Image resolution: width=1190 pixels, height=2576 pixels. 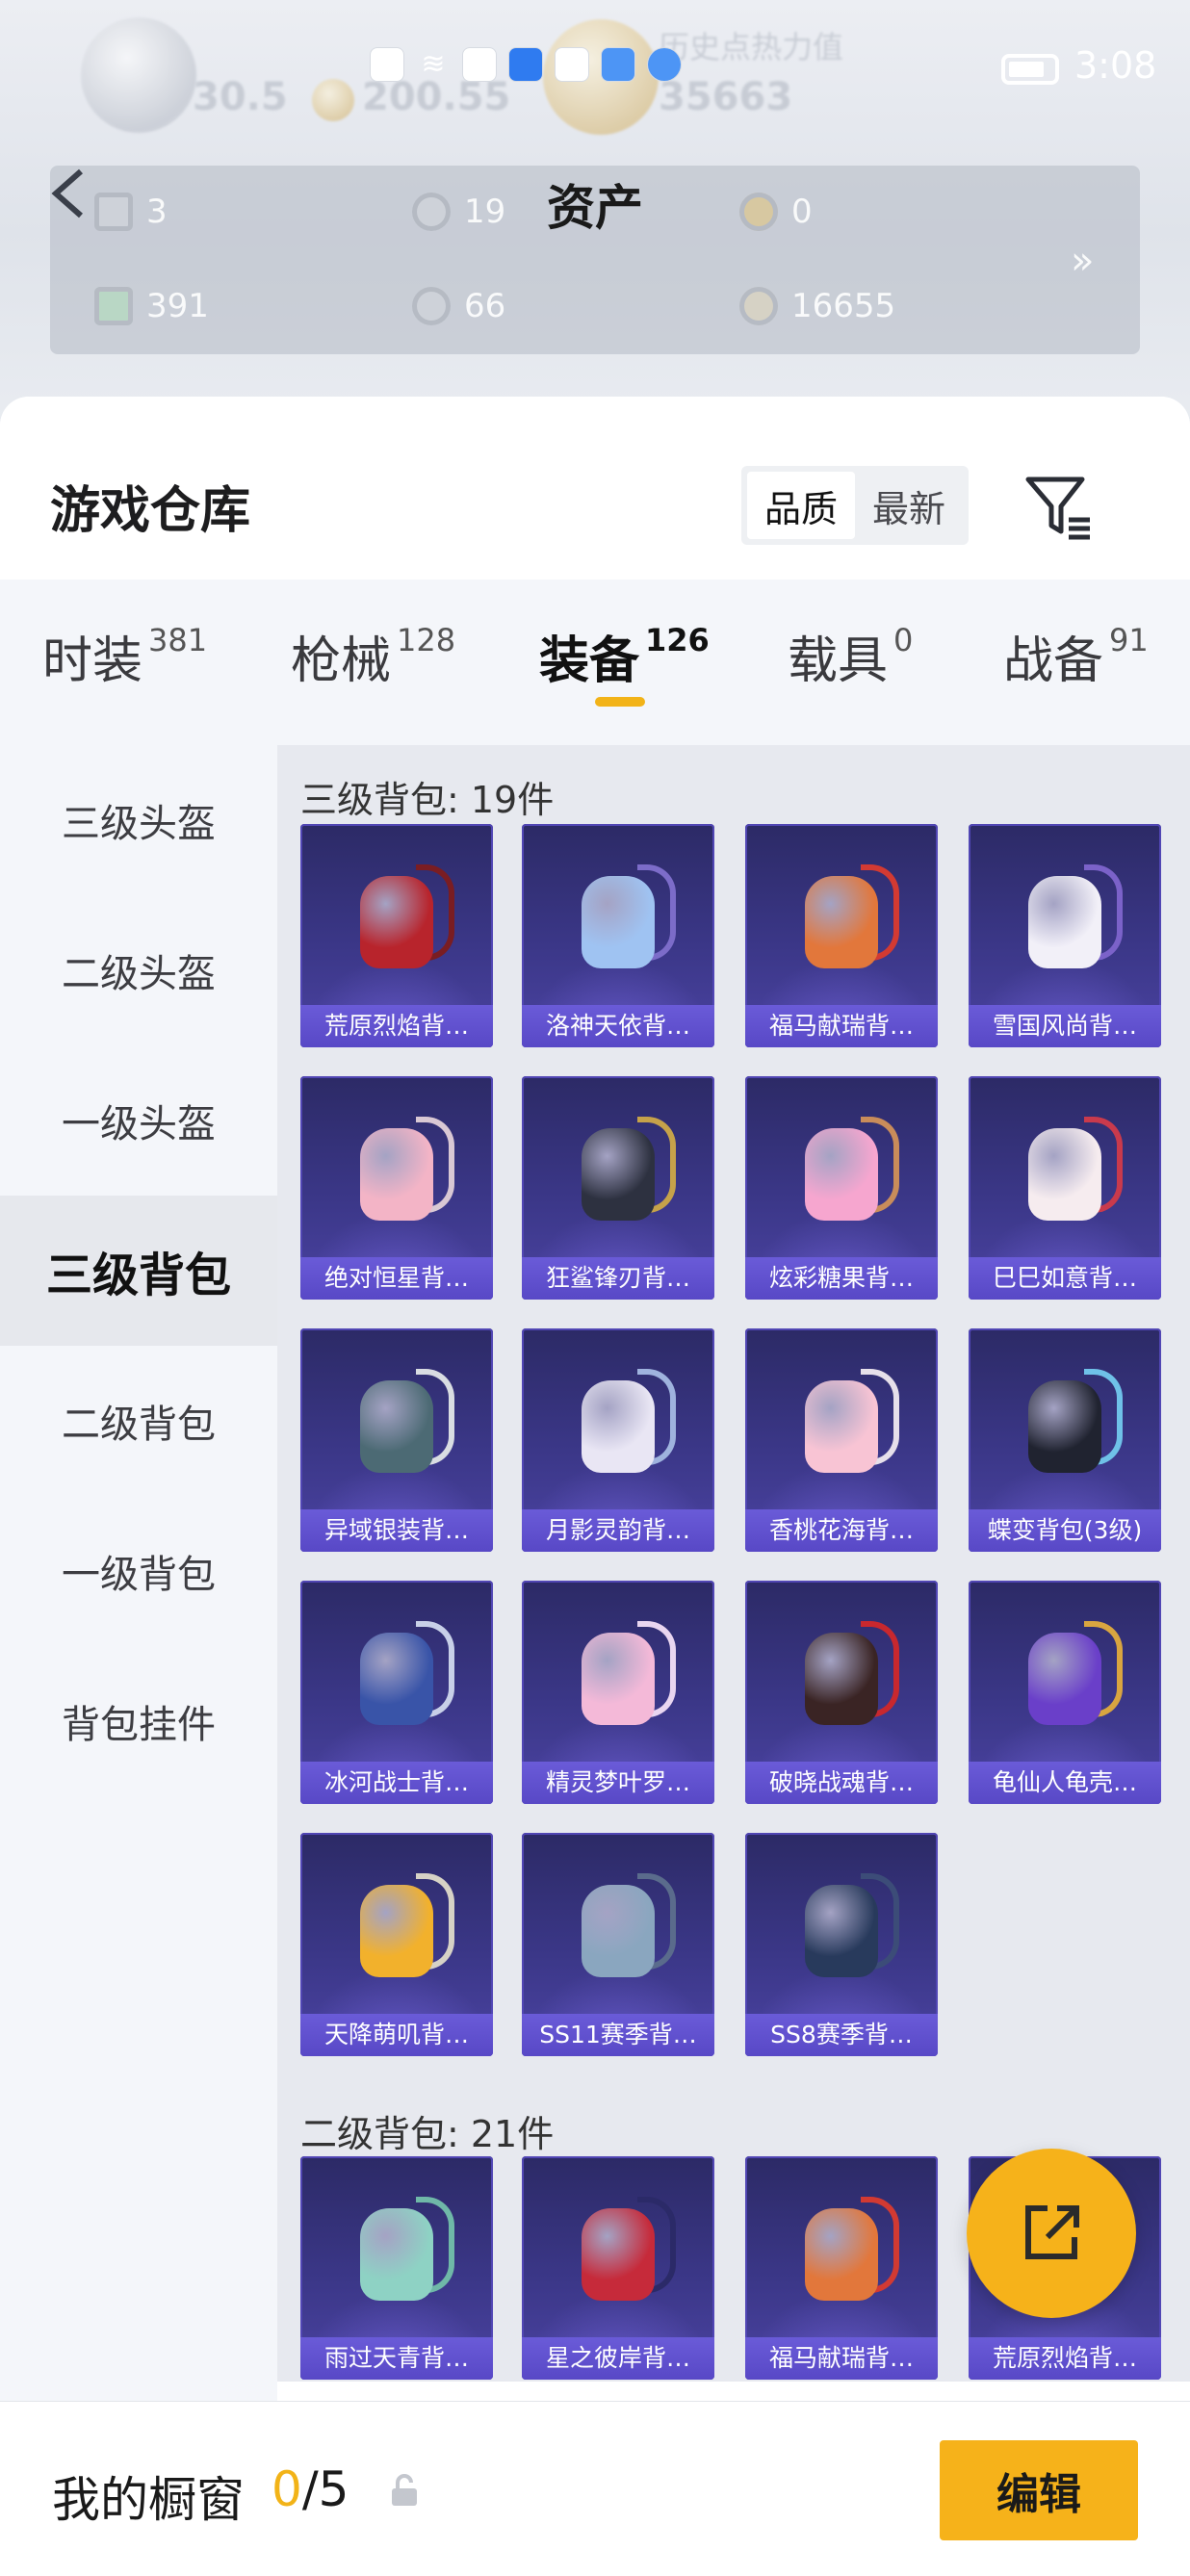 What do you see at coordinates (325, 2489) in the screenshot?
I see `showcase-count-total: /5` at bounding box center [325, 2489].